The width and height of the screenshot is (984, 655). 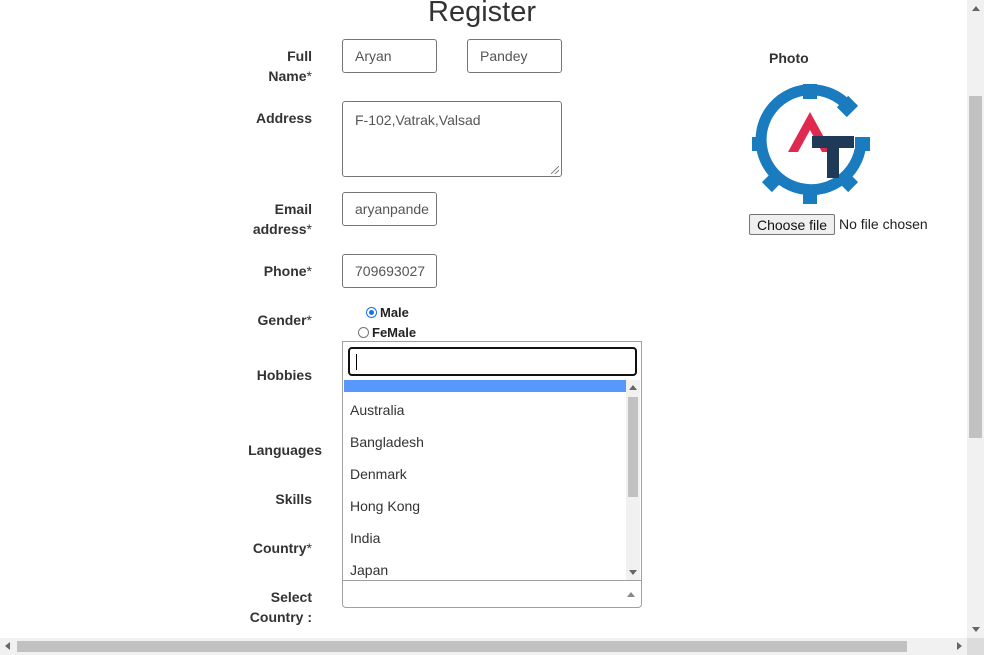 What do you see at coordinates (631, 594) in the screenshot?
I see `chevron-up-icon` at bounding box center [631, 594].